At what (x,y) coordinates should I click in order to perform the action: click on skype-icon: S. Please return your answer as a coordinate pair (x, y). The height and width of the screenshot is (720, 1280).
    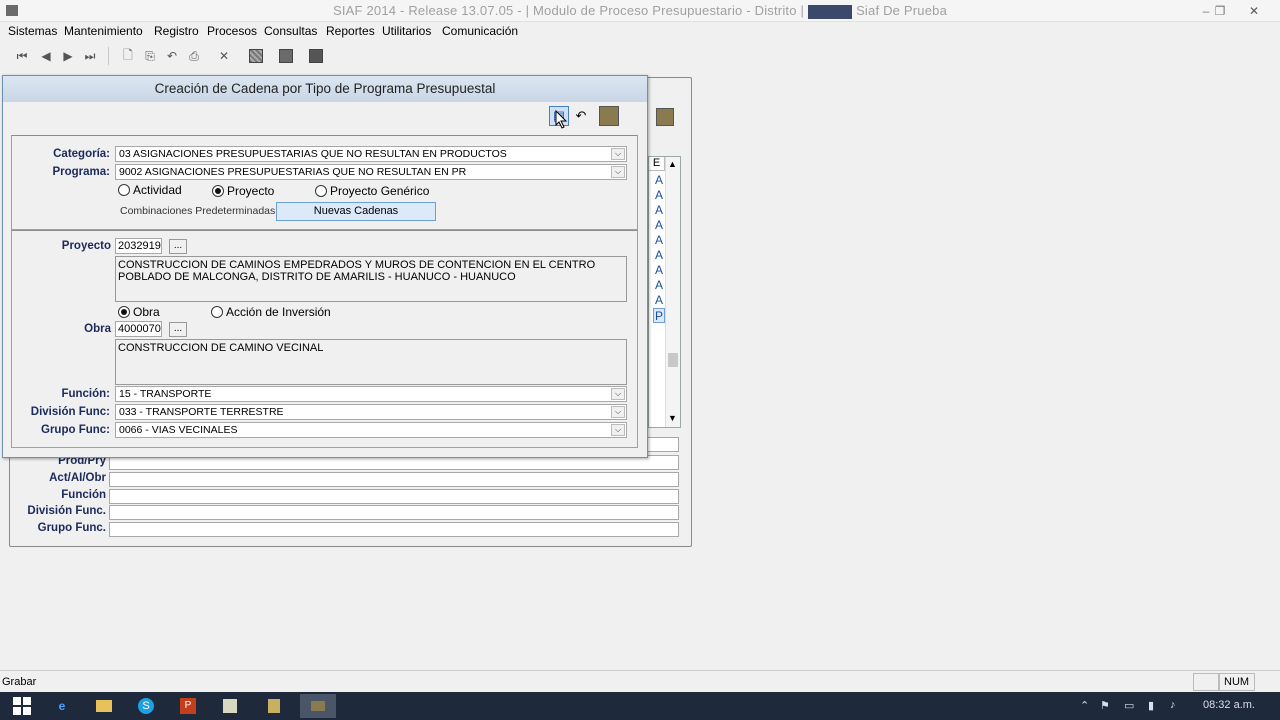
    Looking at the image, I should click on (146, 706).